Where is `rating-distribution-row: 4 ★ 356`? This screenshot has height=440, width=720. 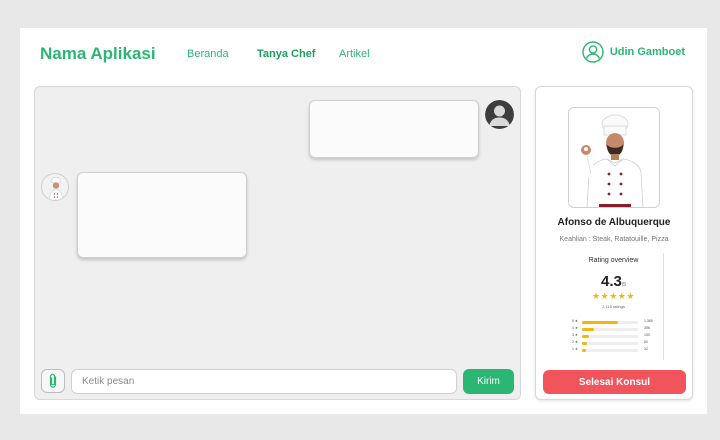 rating-distribution-row: 4 ★ 356 is located at coordinates (614, 329).